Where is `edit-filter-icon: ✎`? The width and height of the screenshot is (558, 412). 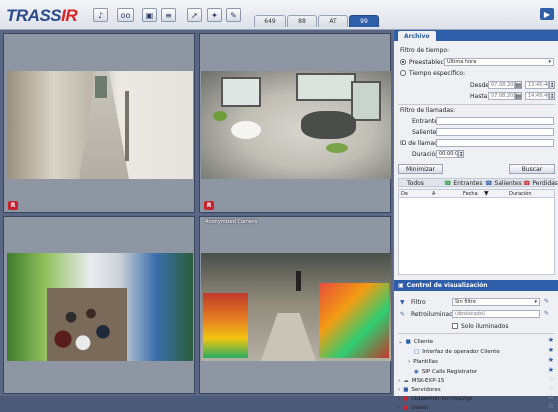
edit-filter-icon: ✎ is located at coordinates (546, 301).